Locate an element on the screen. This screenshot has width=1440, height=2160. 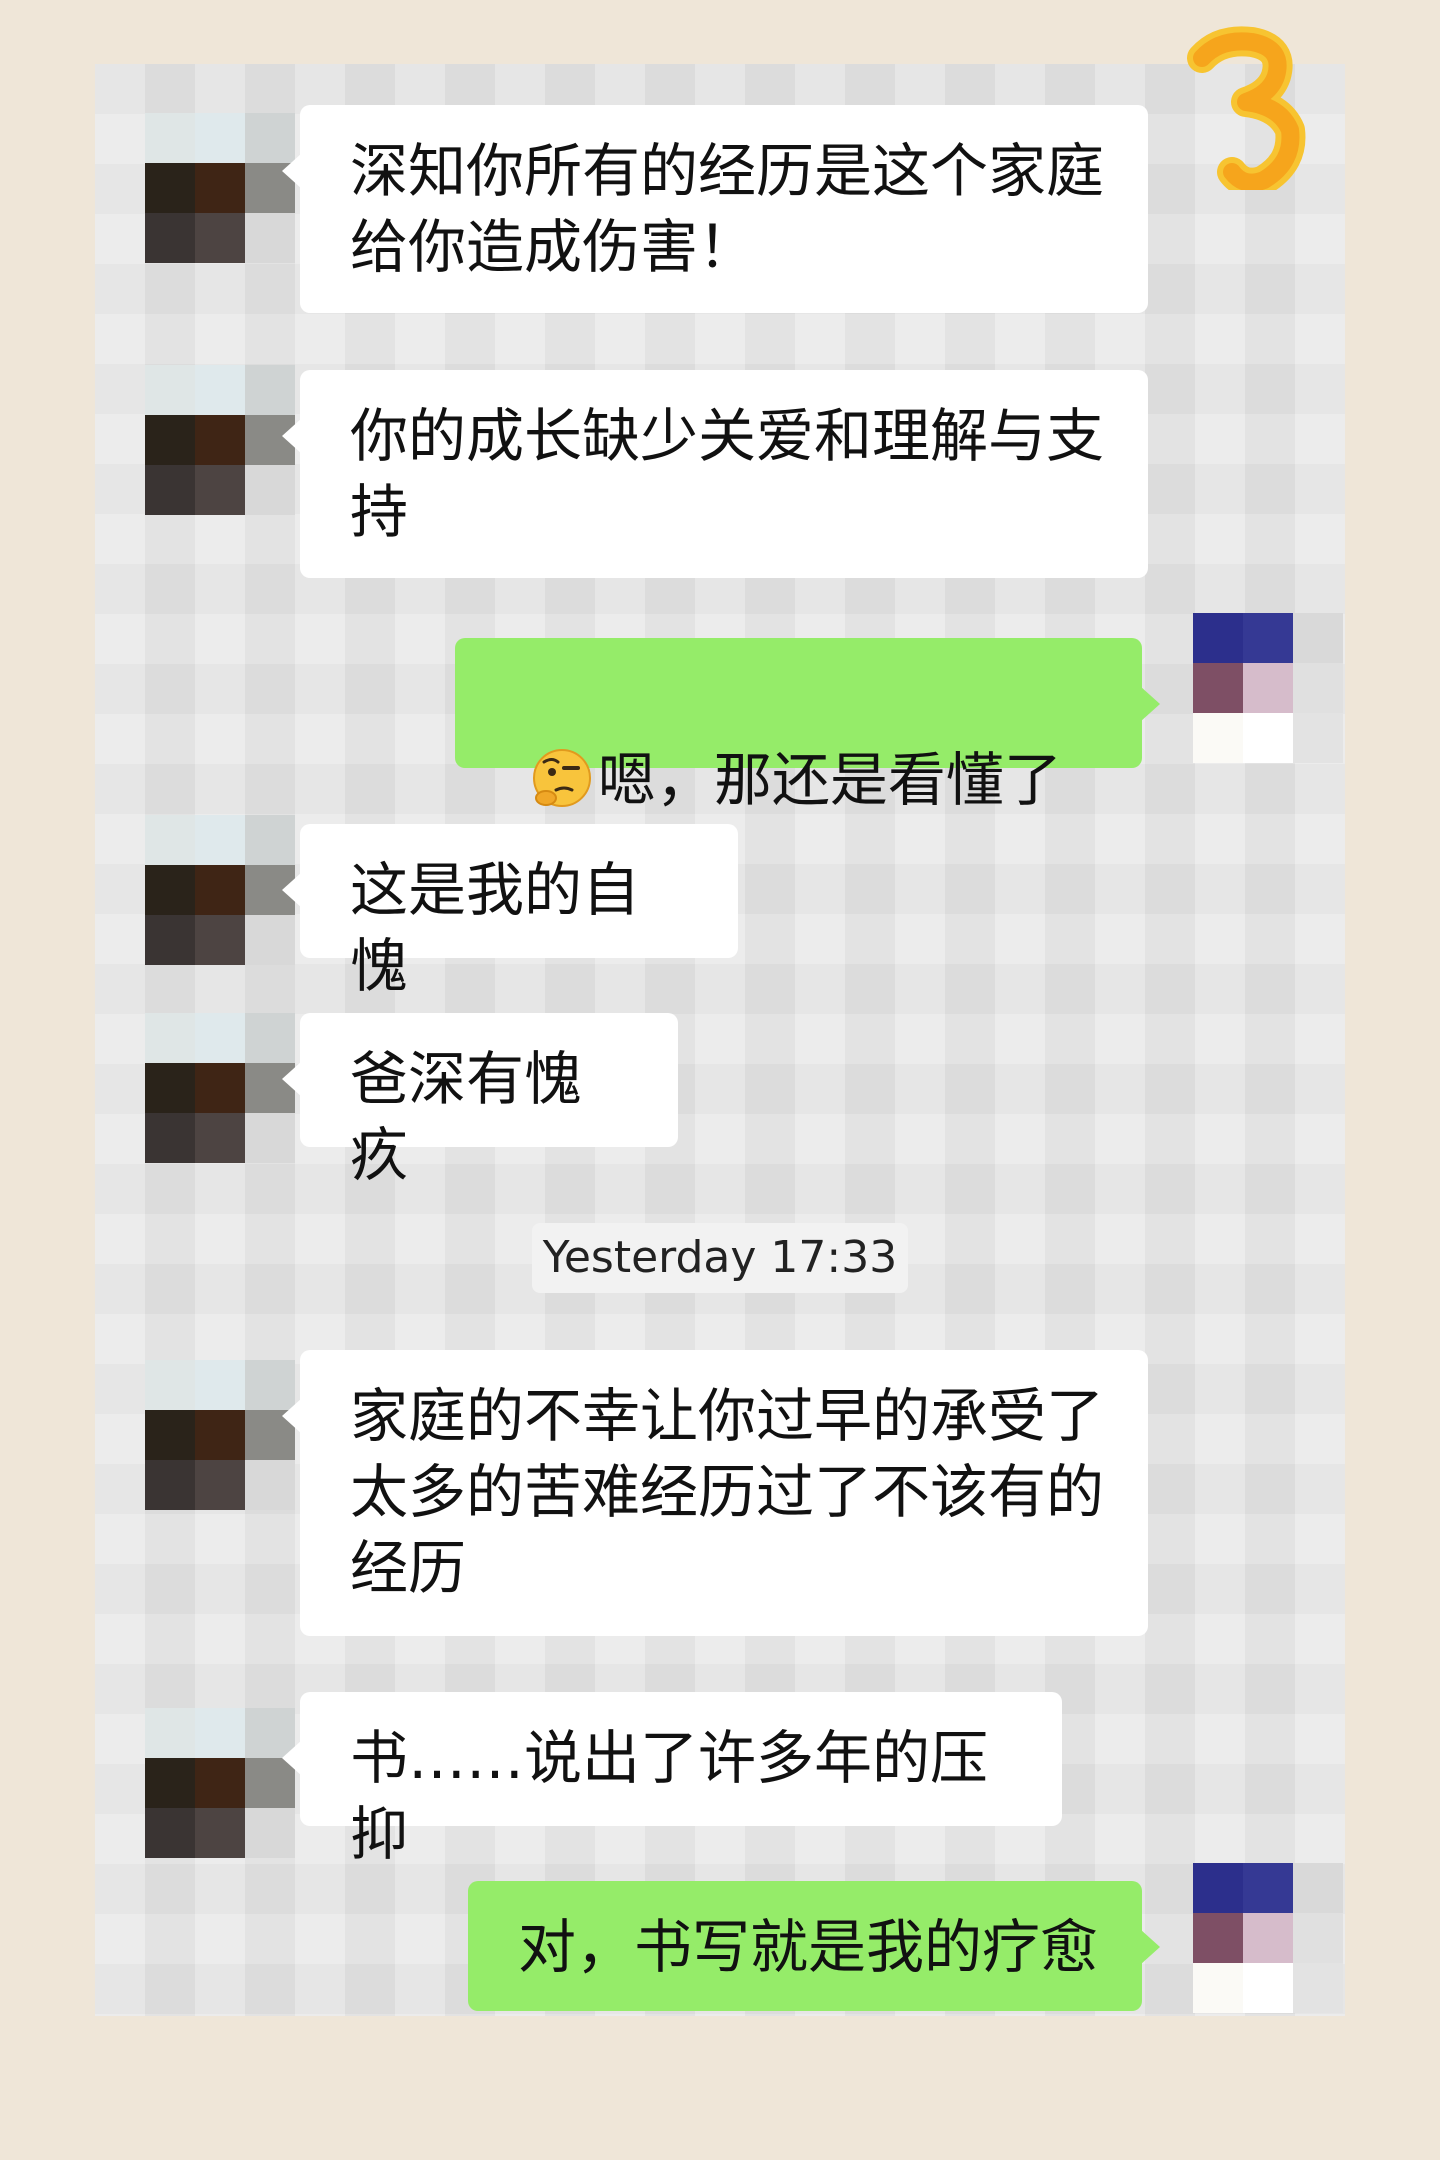
message-bubble-incoming: 深知你所有的经历是这个家庭 给你造成伤害！ is located at coordinates (715, 209).